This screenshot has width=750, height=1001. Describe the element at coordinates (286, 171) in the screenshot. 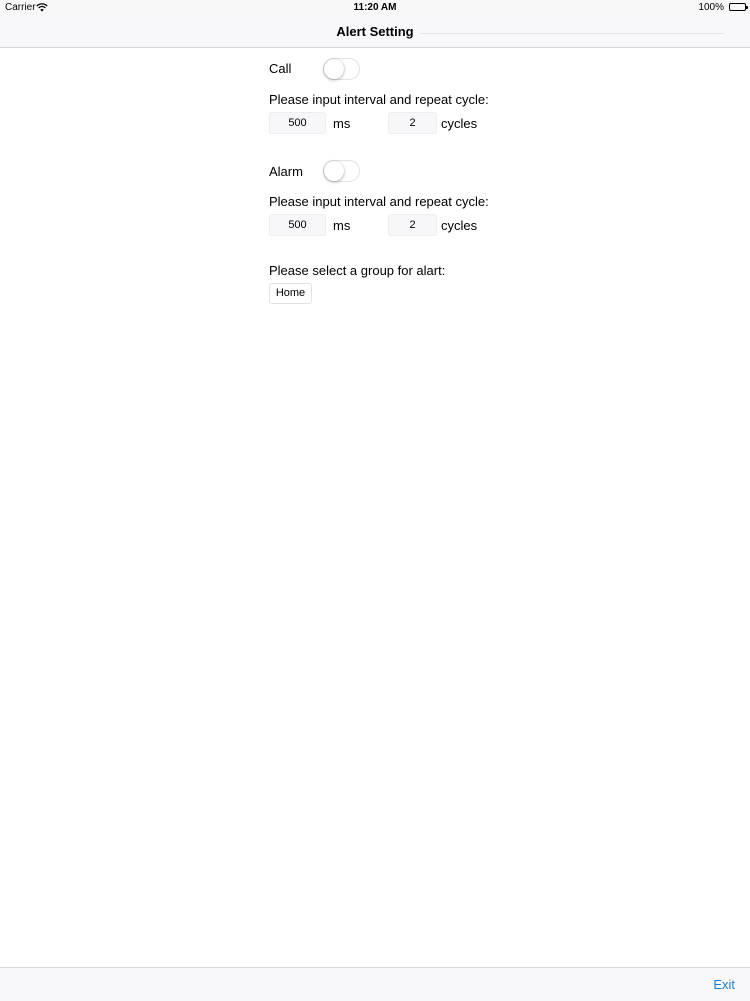

I see `alarm-label: Alarm` at that location.